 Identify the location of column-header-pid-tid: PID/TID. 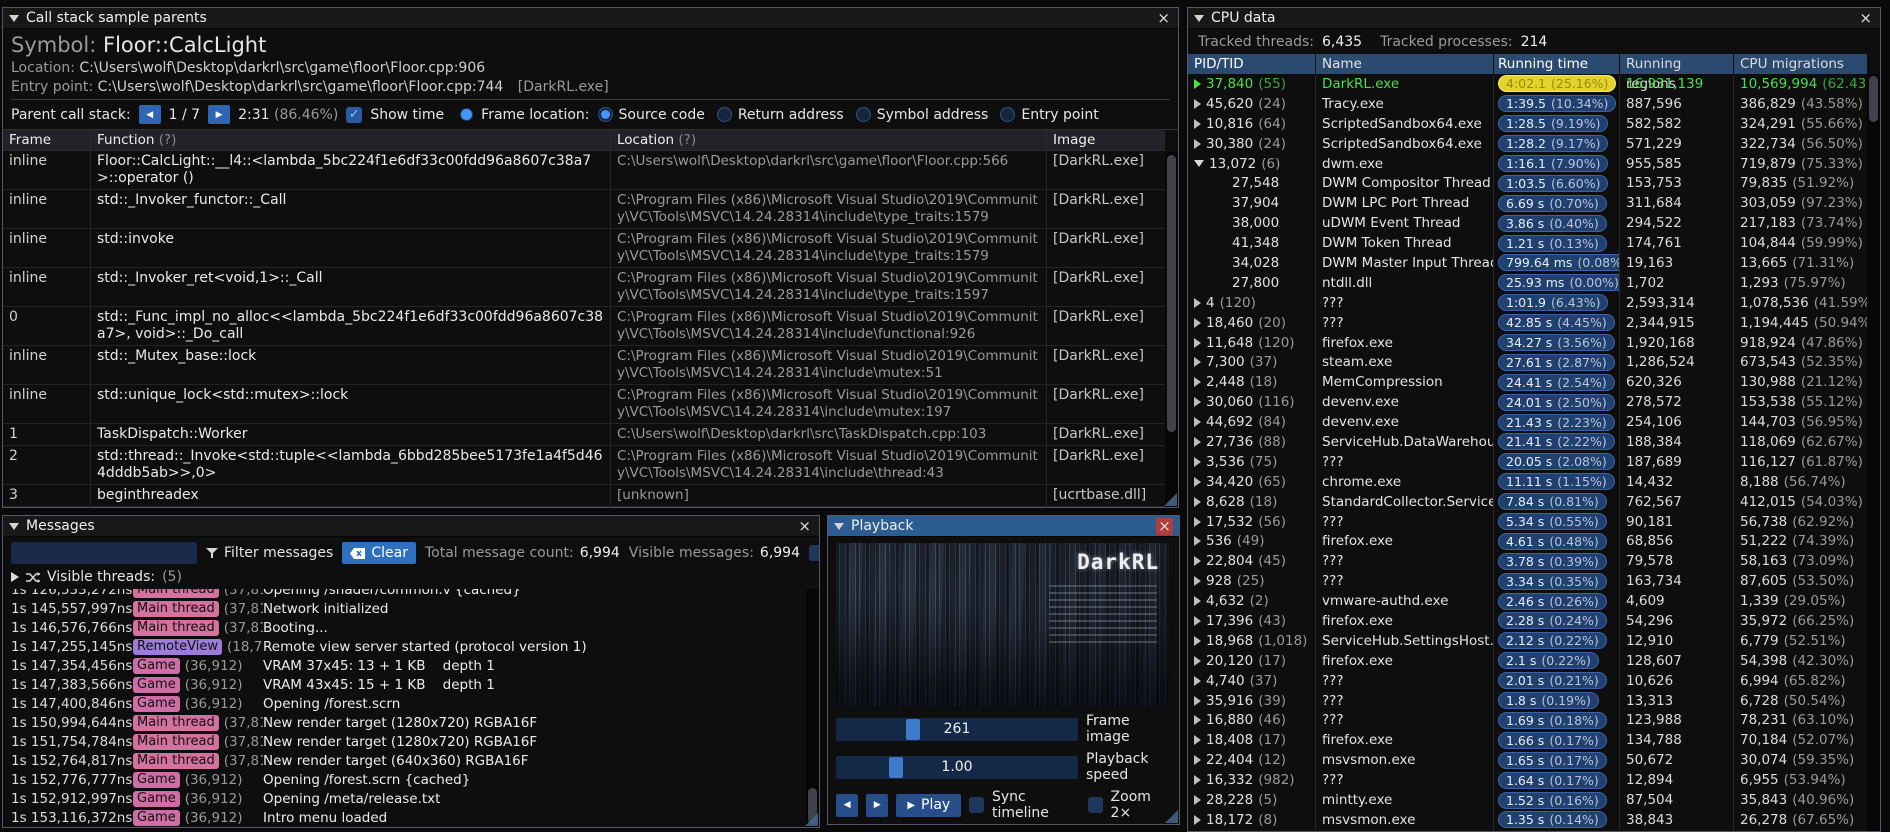
(1252, 64).